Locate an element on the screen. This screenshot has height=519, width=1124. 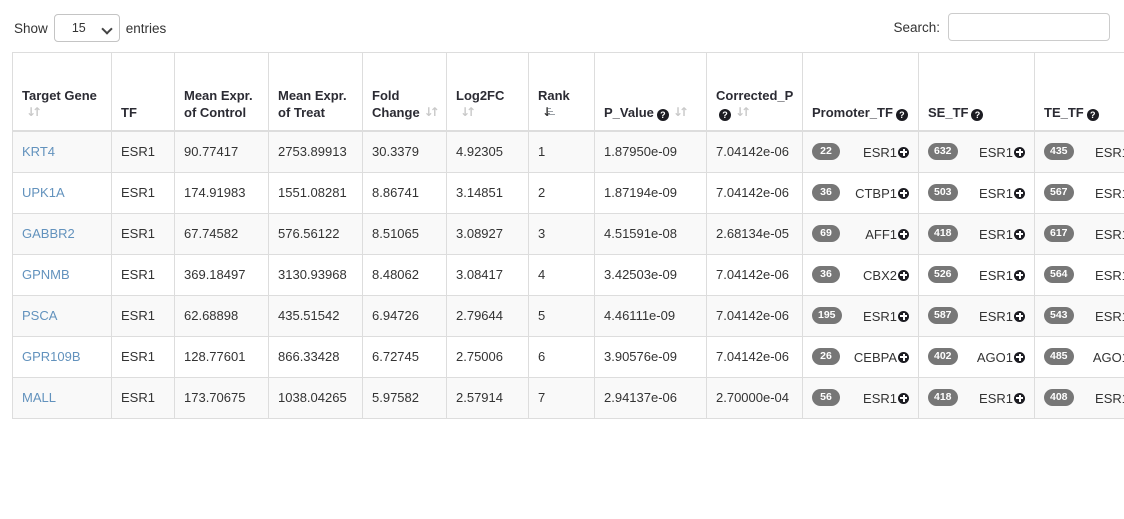
column-header-p-value: P_Value? ↓ ↑ is located at coordinates (650, 92).